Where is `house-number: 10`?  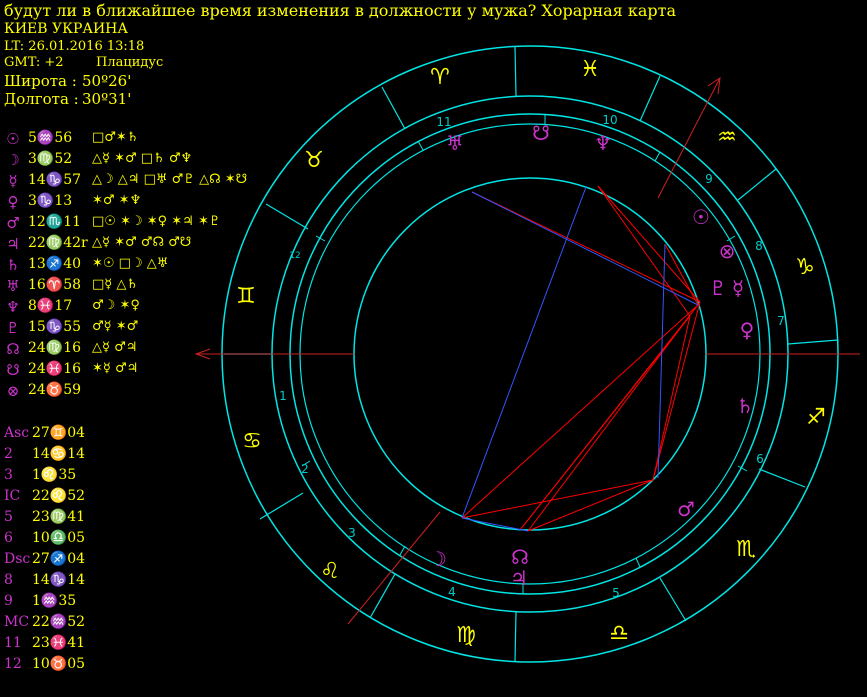 house-number: 10 is located at coordinates (609, 120).